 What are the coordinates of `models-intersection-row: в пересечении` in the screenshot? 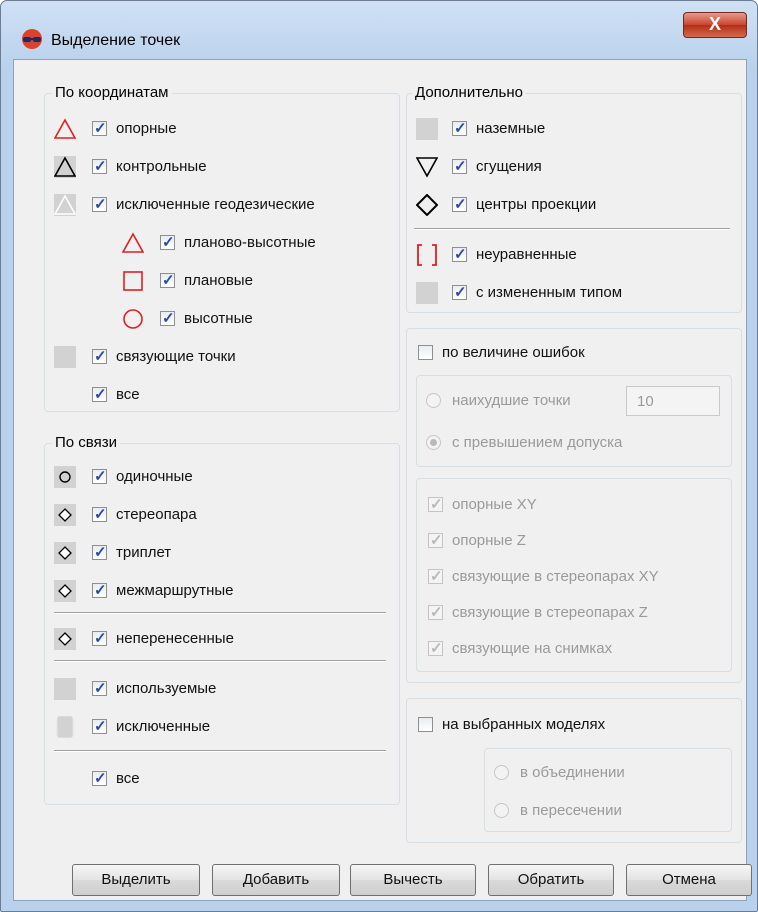 It's located at (609, 811).